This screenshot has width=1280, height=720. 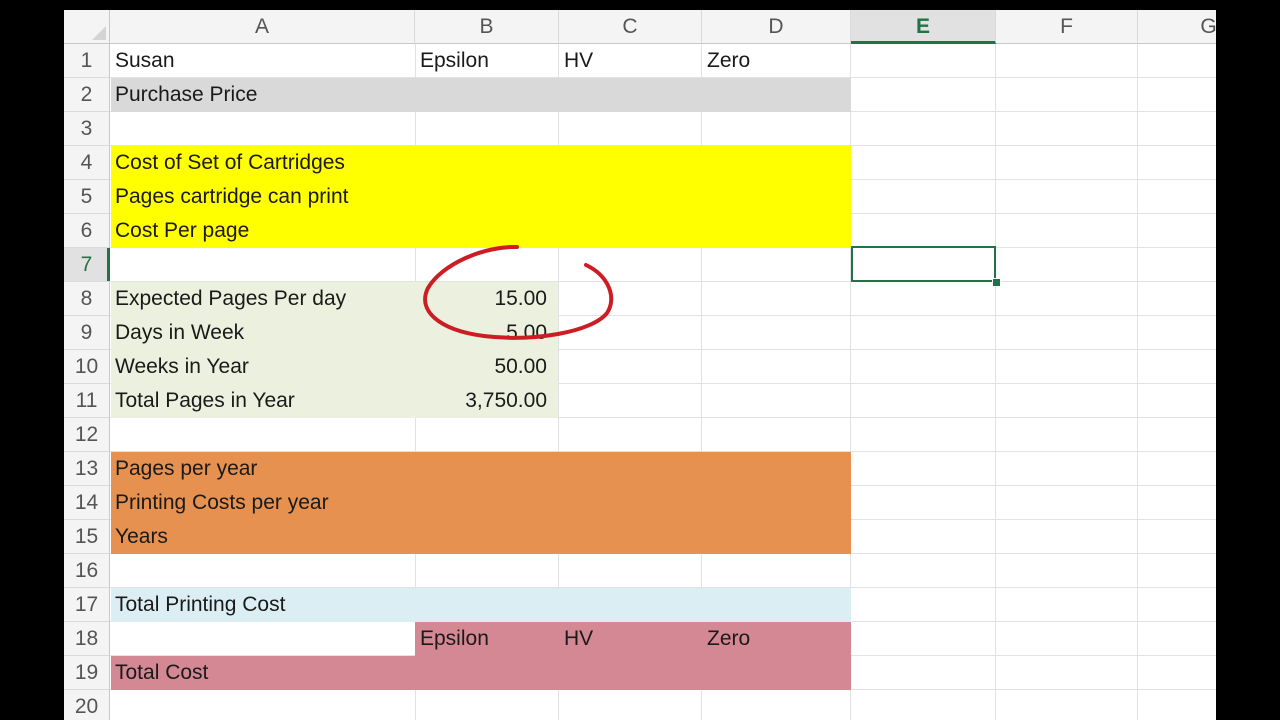 What do you see at coordinates (776, 639) in the screenshot?
I see `cell-d18: Zero` at bounding box center [776, 639].